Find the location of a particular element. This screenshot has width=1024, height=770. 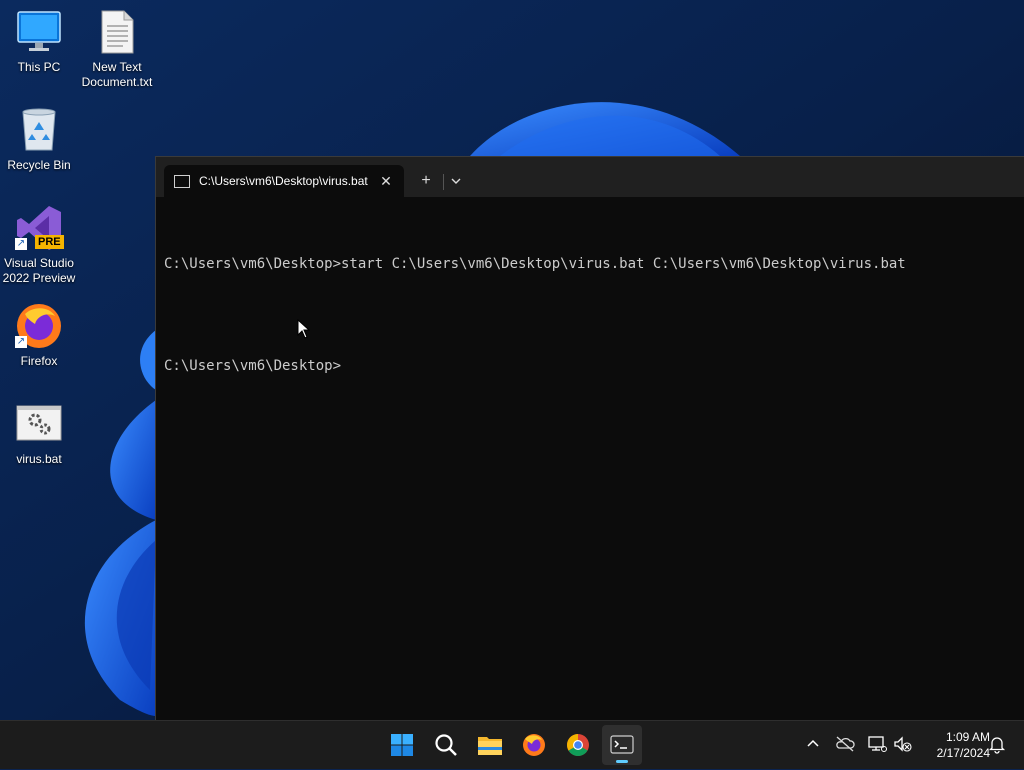

notifications-button is located at coordinates (997, 744).